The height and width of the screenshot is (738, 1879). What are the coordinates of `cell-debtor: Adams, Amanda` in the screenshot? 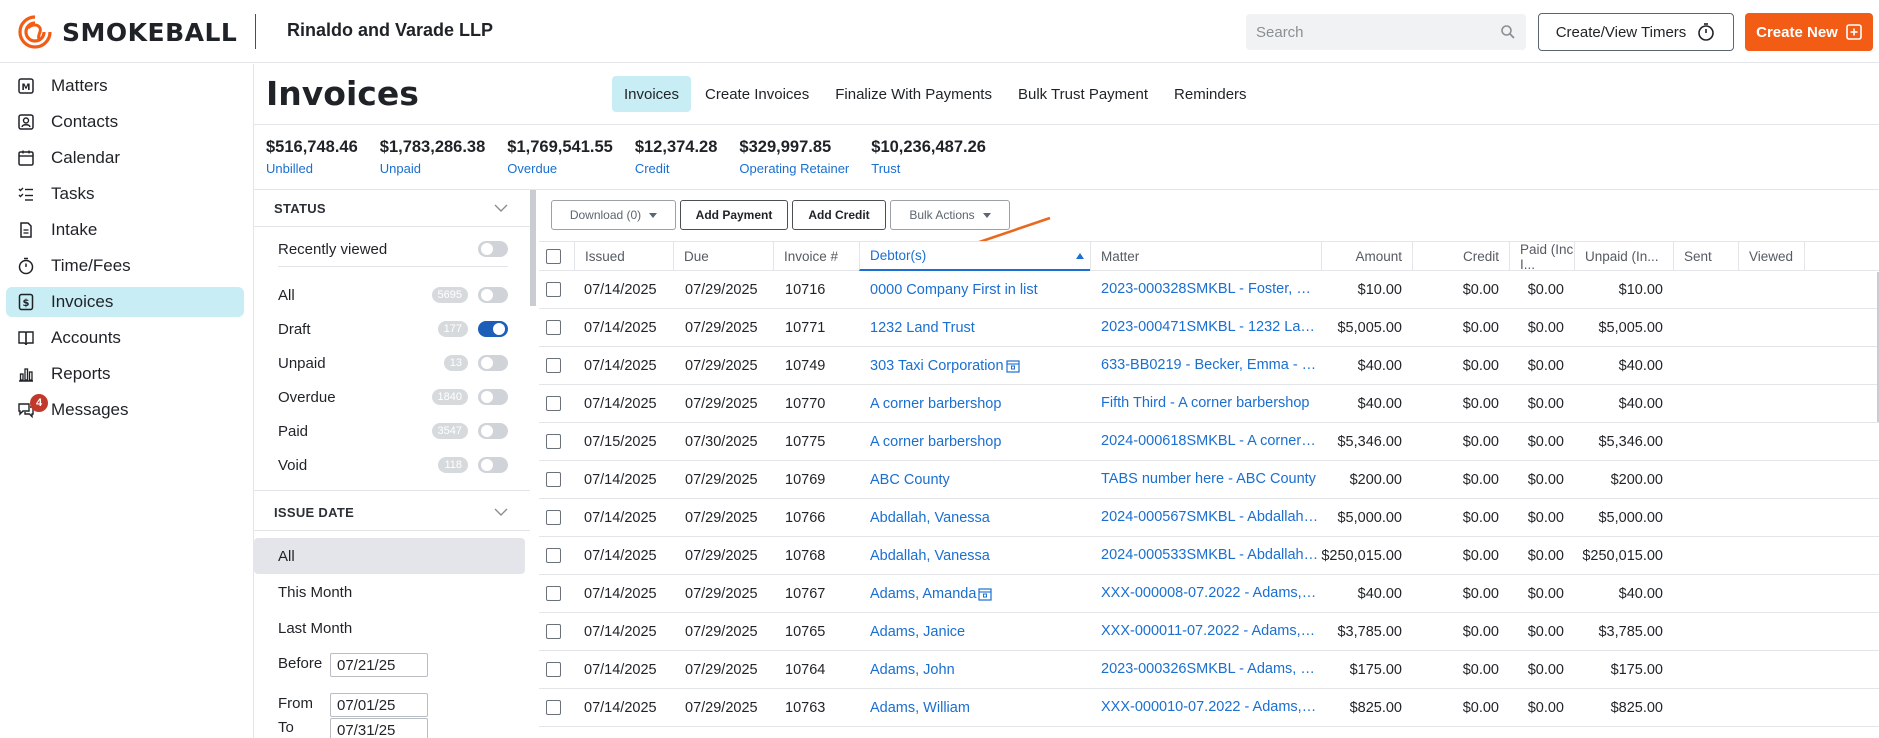 It's located at (980, 593).